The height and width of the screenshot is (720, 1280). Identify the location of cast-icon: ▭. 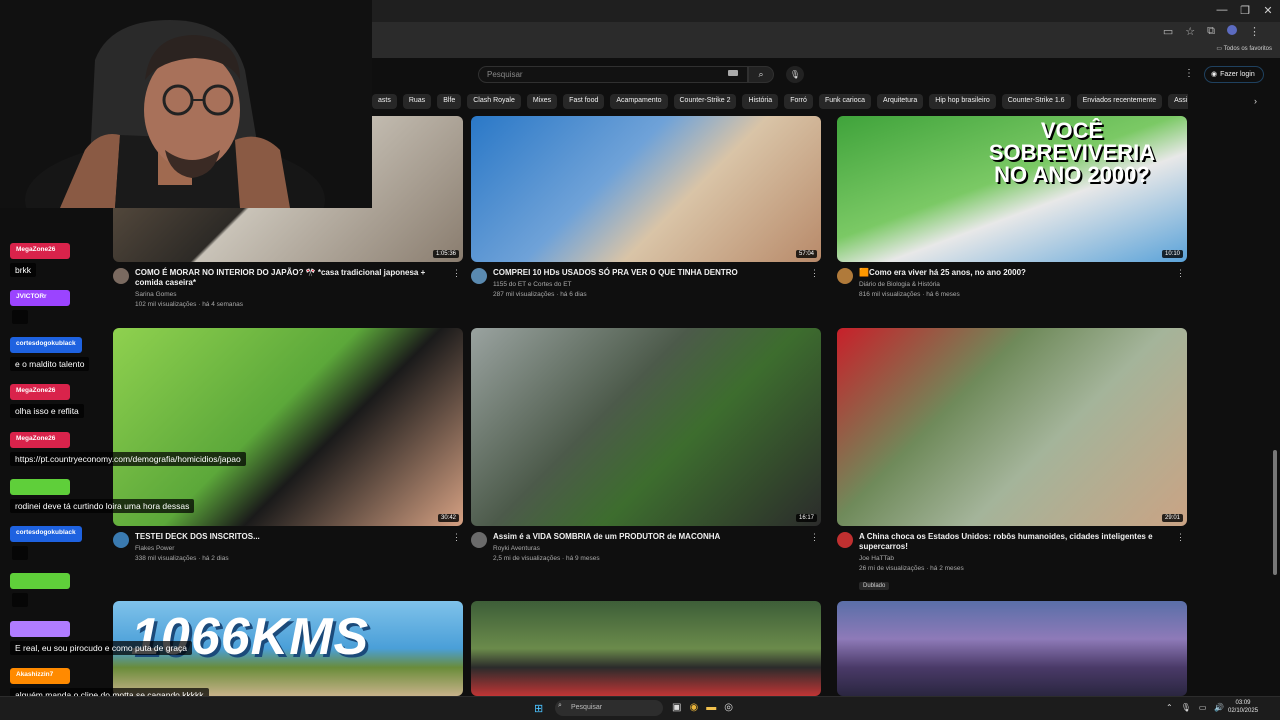
(1168, 31).